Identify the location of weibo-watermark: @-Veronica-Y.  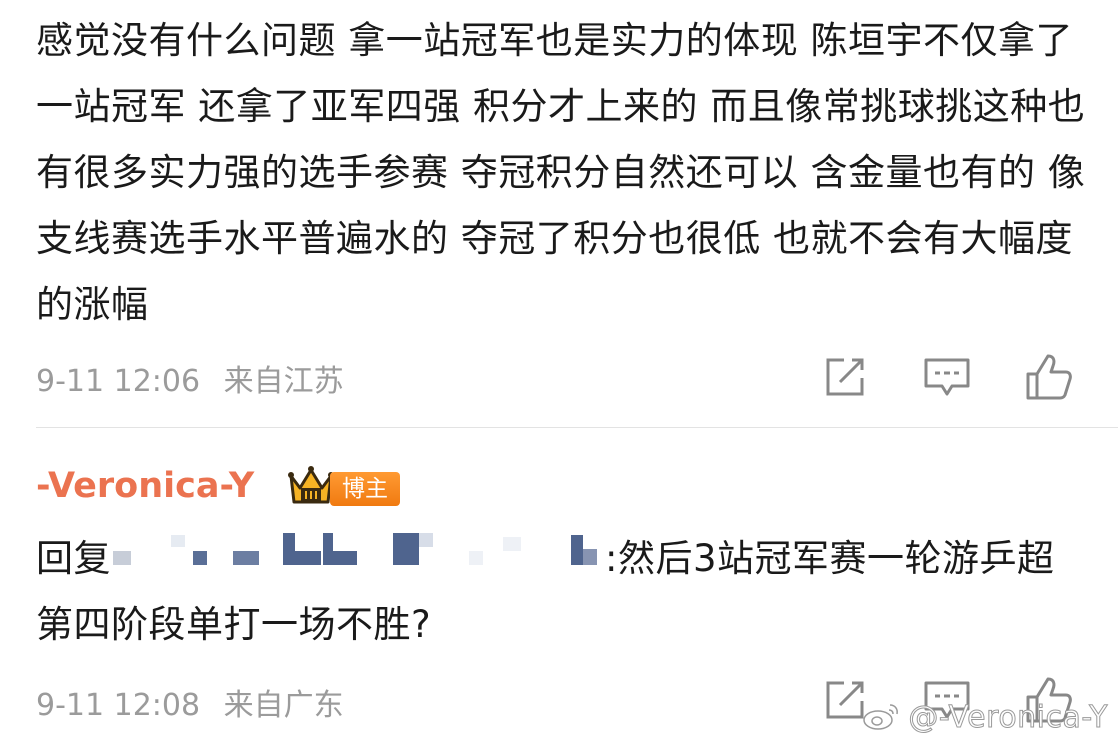
(985, 718).